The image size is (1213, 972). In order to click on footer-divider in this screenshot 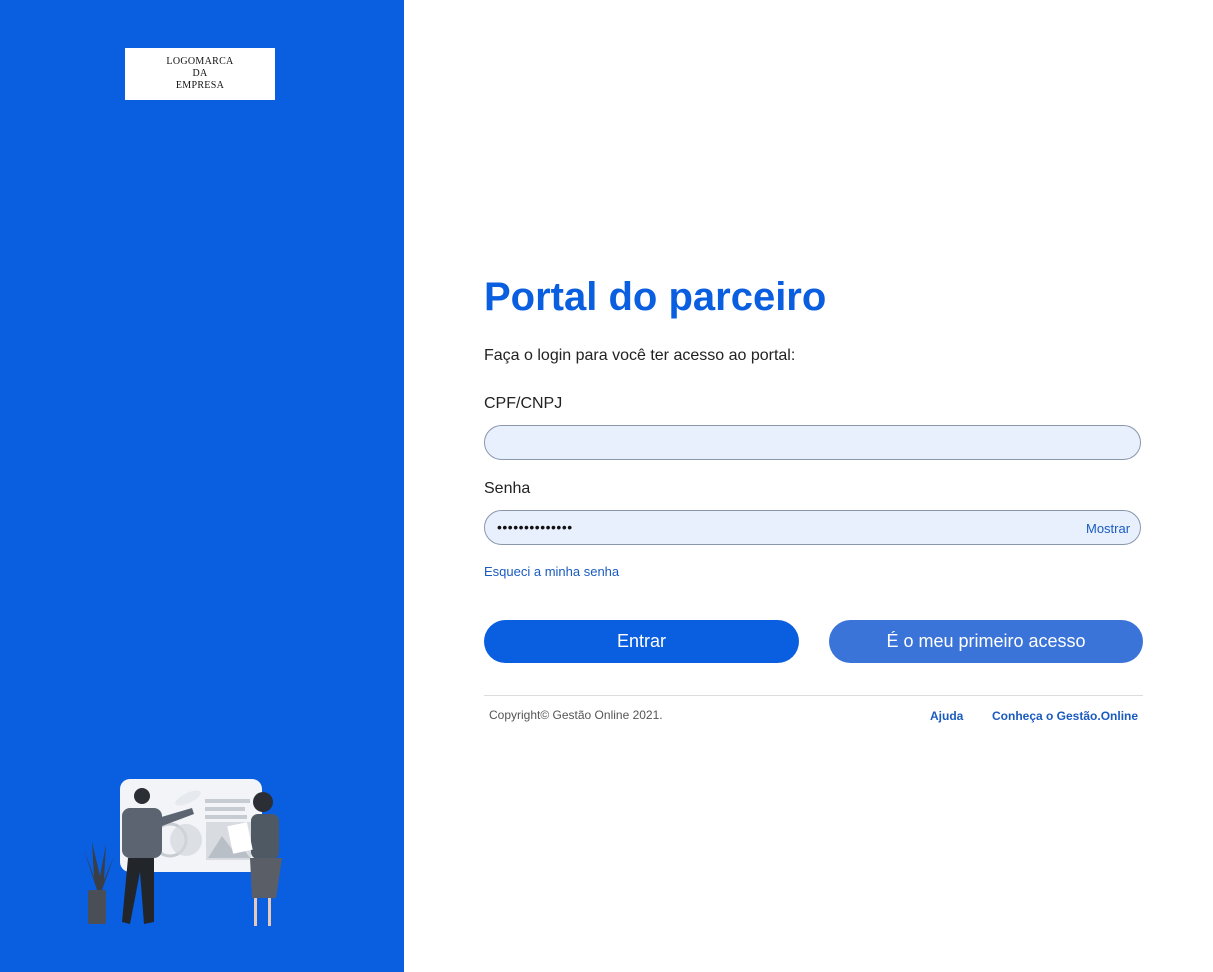, I will do `click(813, 695)`.